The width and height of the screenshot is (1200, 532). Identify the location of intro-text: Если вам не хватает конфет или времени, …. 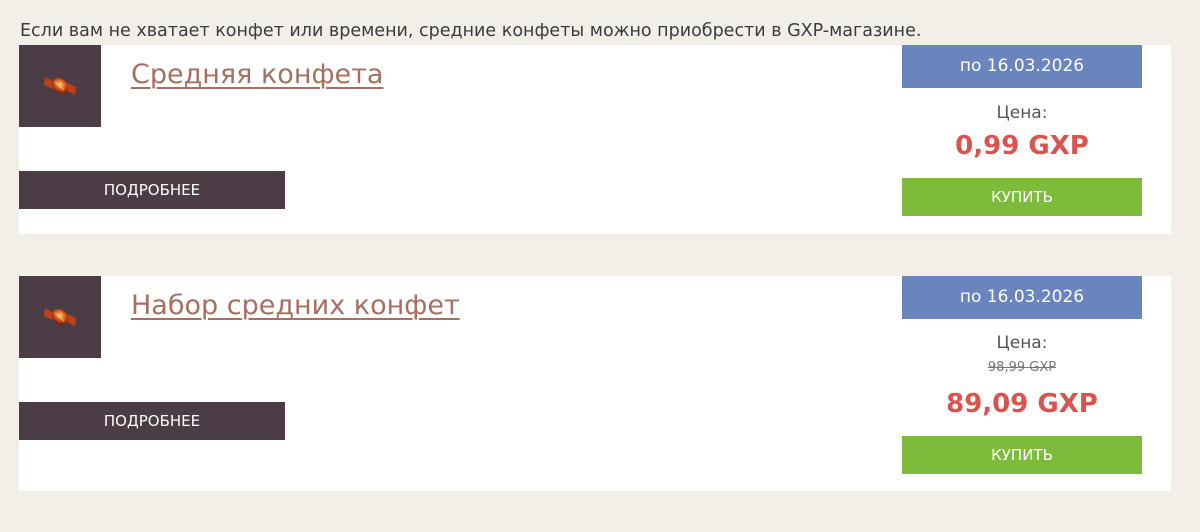
(471, 31).